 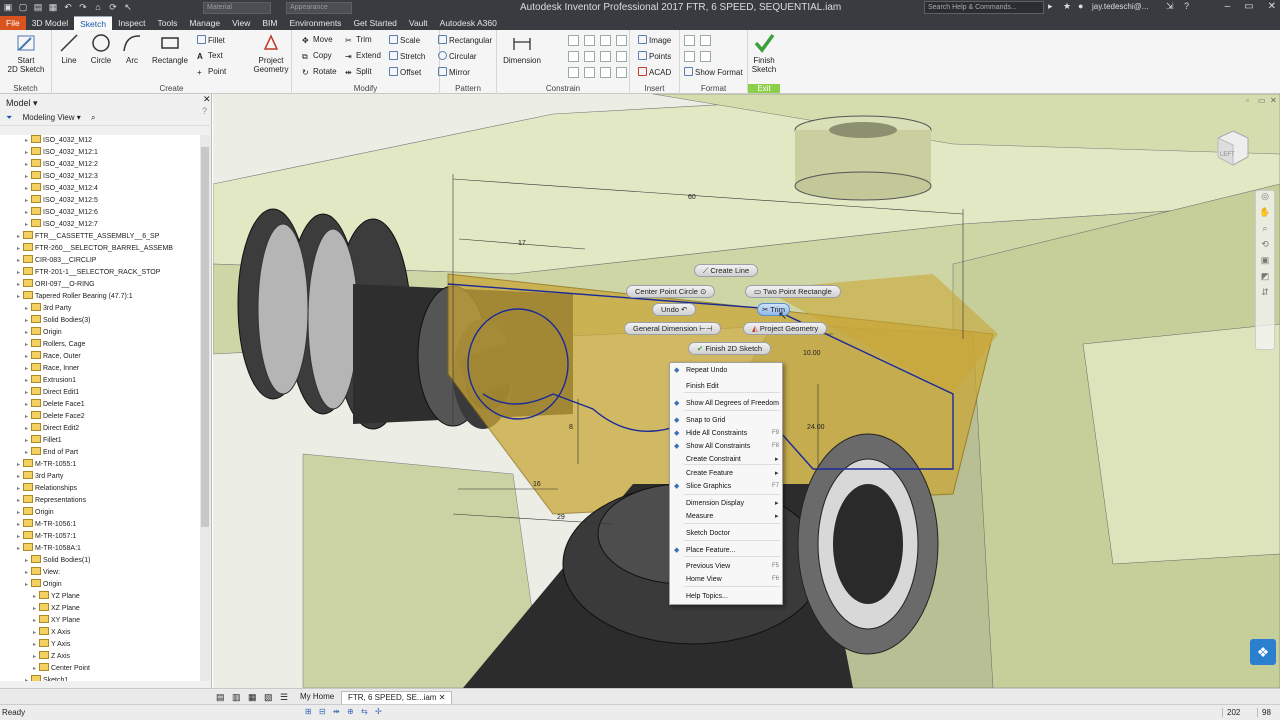 What do you see at coordinates (236, 697) in the screenshot?
I see `tile-vertical-icon: ▥` at bounding box center [236, 697].